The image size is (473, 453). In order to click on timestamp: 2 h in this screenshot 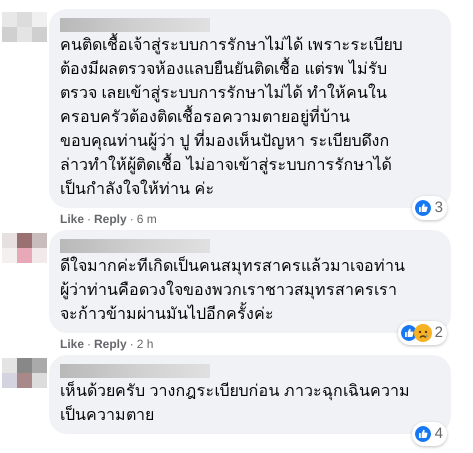, I will do `click(145, 344)`.